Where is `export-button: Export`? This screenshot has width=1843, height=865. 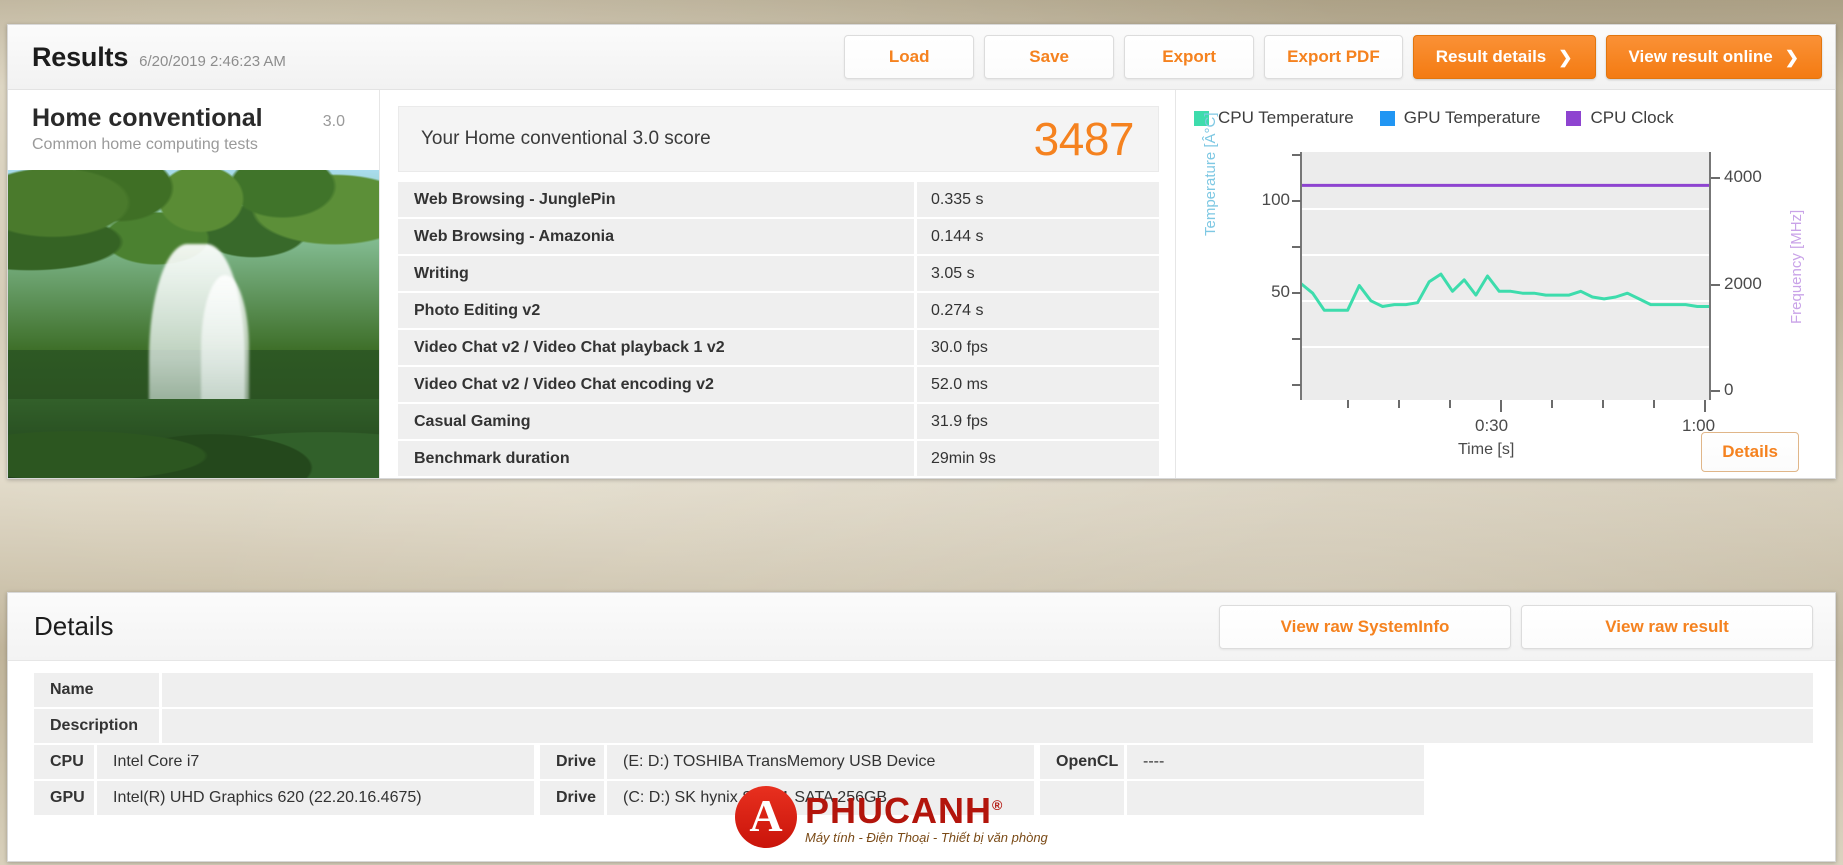
export-button: Export is located at coordinates (1189, 57).